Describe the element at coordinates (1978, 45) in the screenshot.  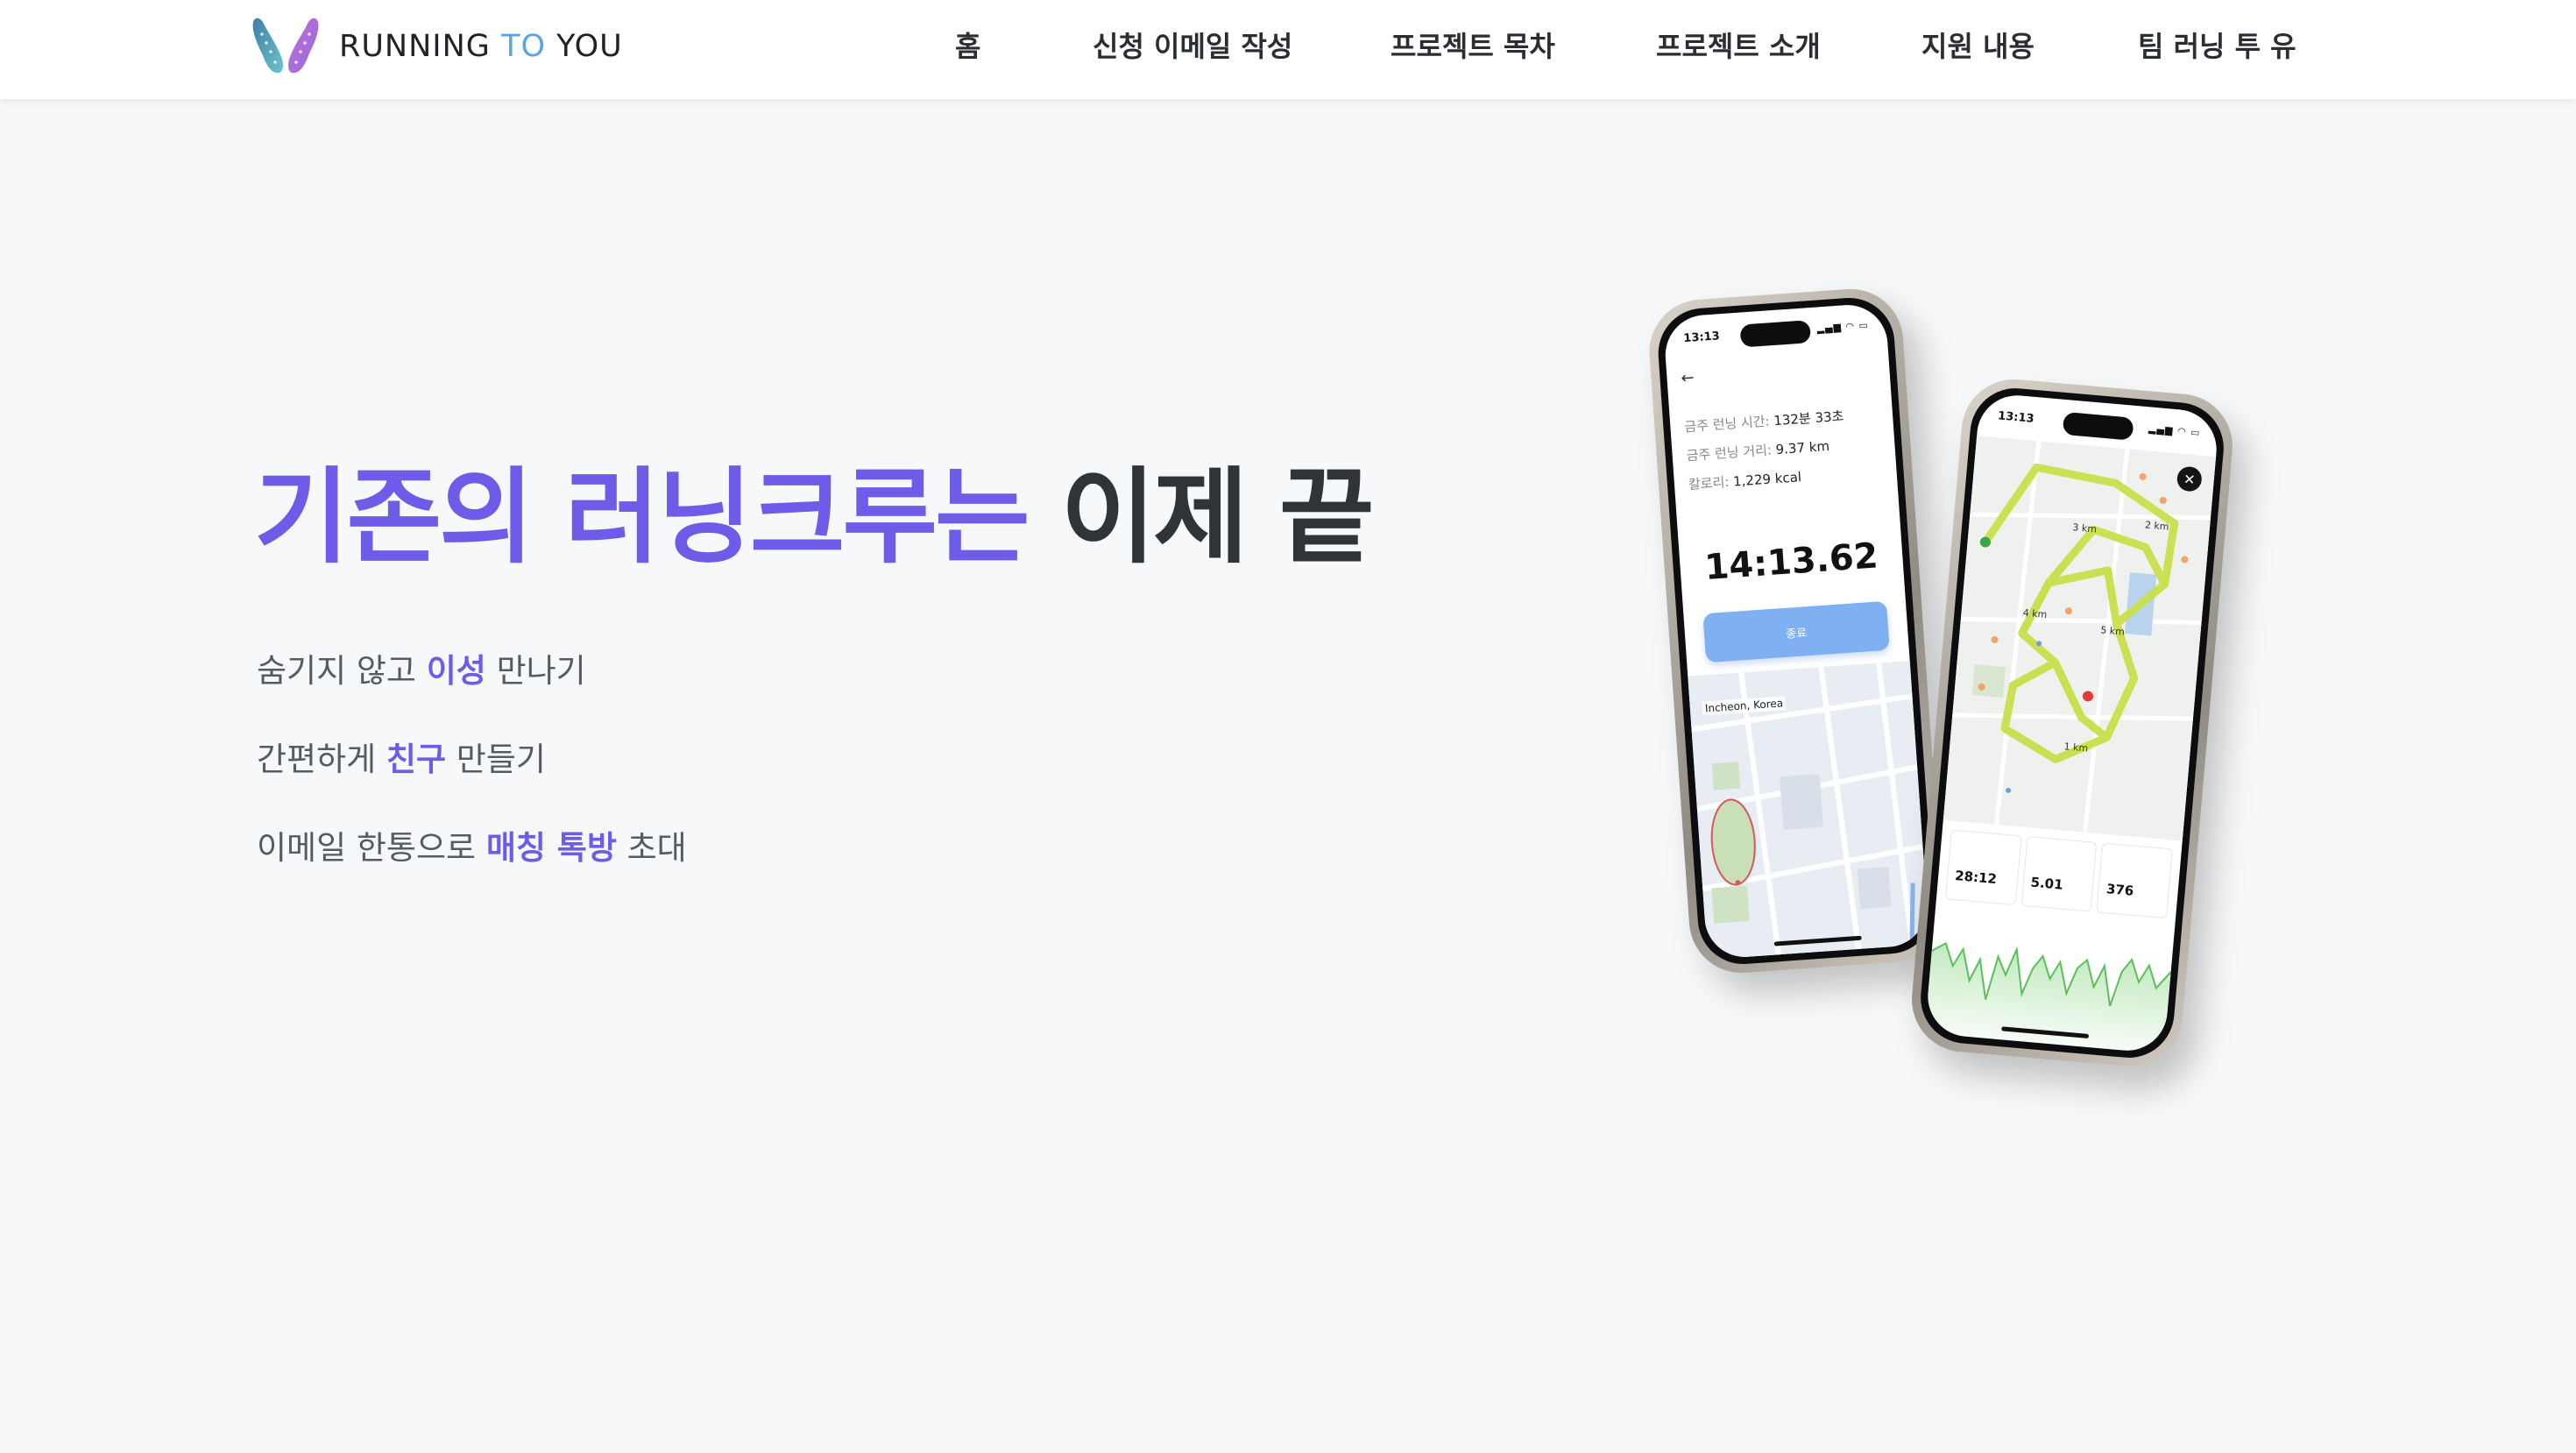
I see `nav-support: 지원 내용` at that location.